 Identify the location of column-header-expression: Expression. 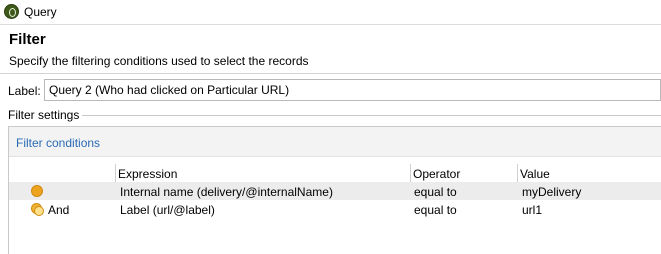
(147, 174).